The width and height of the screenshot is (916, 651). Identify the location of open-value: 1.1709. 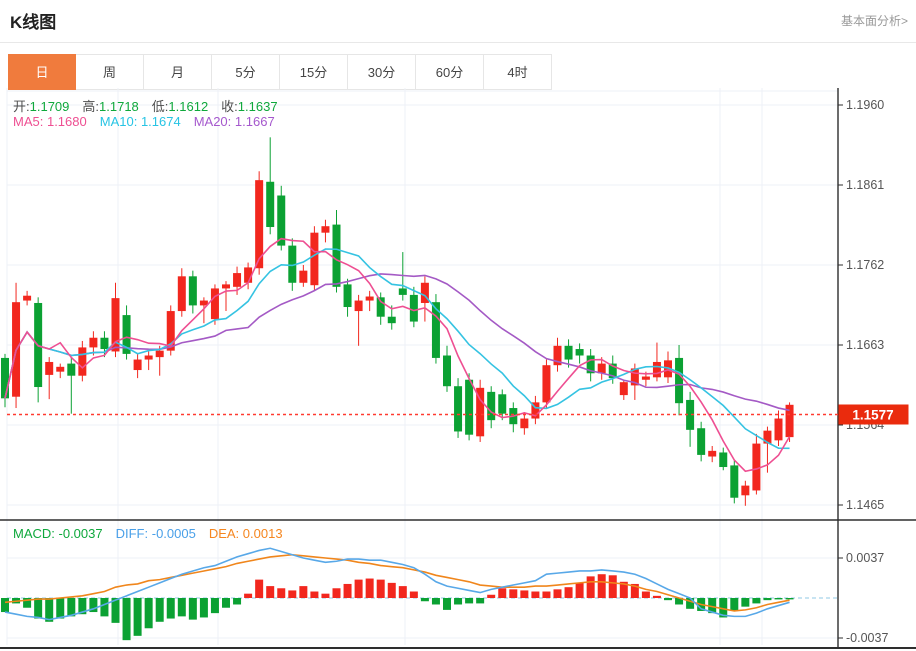
(49, 106).